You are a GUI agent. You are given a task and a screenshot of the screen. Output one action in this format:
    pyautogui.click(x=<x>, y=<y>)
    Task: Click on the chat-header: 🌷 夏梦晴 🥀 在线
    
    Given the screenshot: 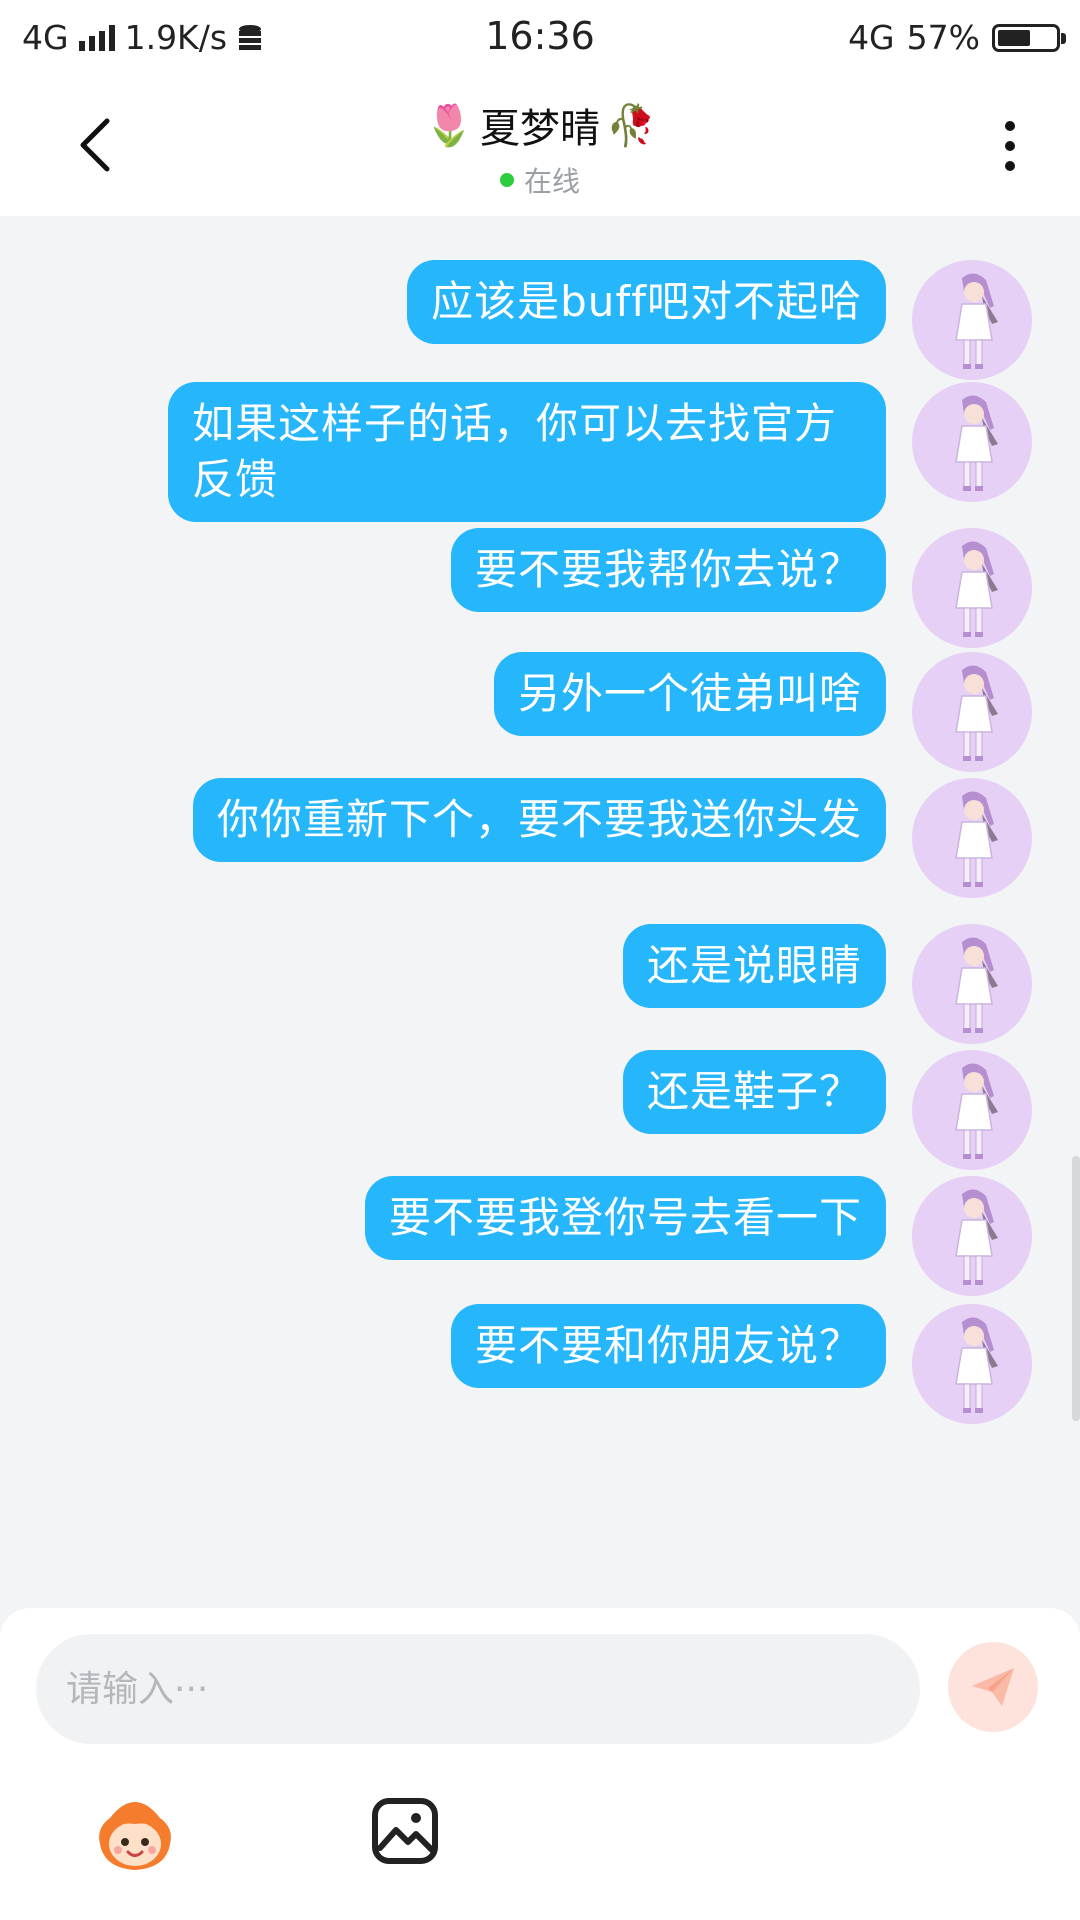 What is the action you would take?
    pyautogui.click(x=540, y=146)
    